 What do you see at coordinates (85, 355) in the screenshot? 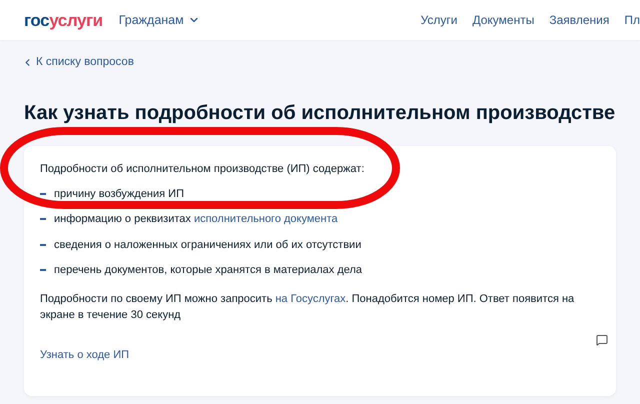
I see `action-link: Узнать о ходе ИП` at bounding box center [85, 355].